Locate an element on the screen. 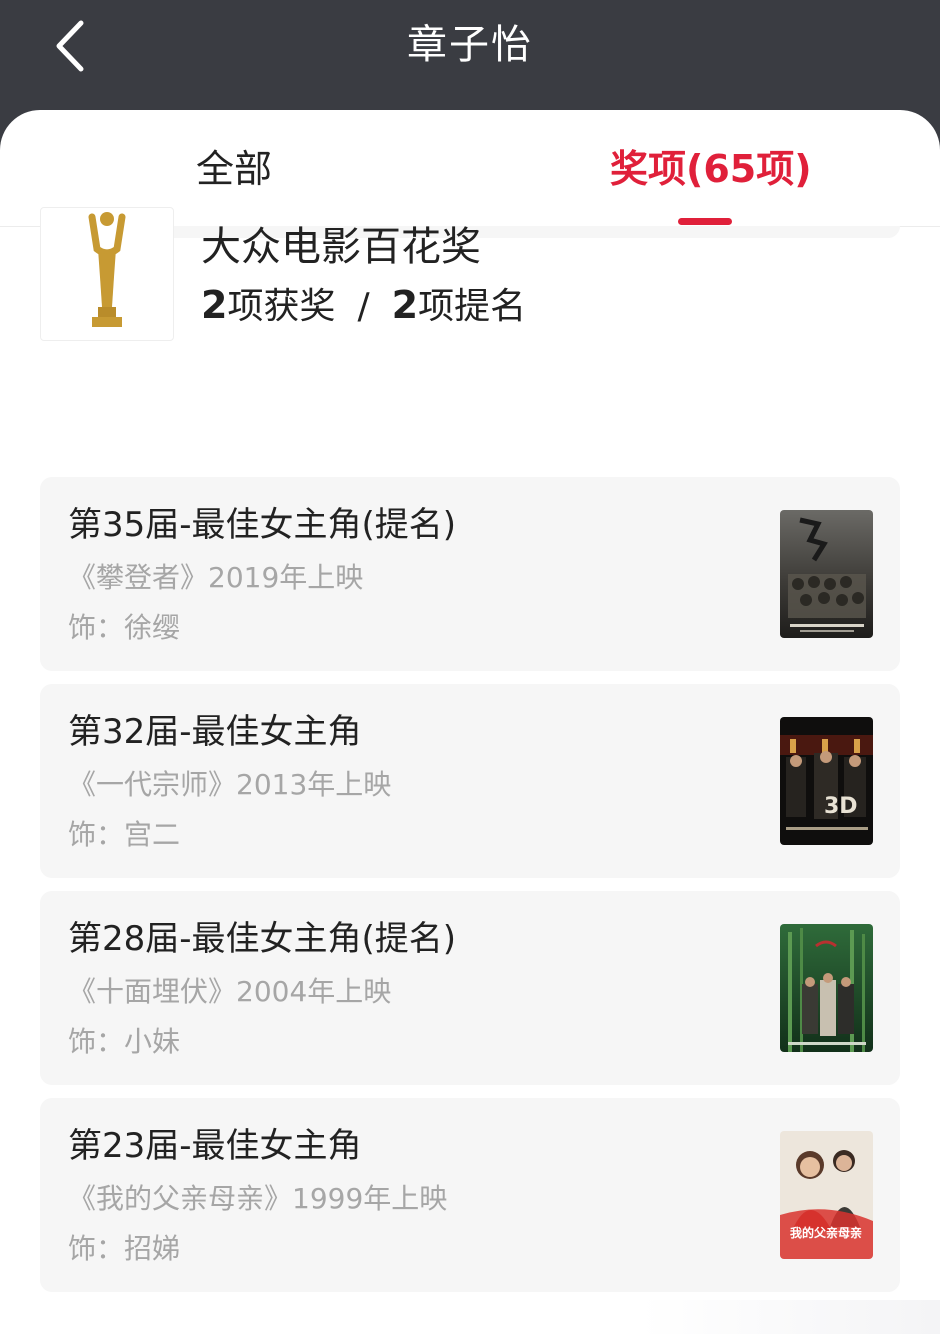 The width and height of the screenshot is (940, 1334). award-item-film: 《我的父亲母亲》1999年上映 is located at coordinates (258, 1198).